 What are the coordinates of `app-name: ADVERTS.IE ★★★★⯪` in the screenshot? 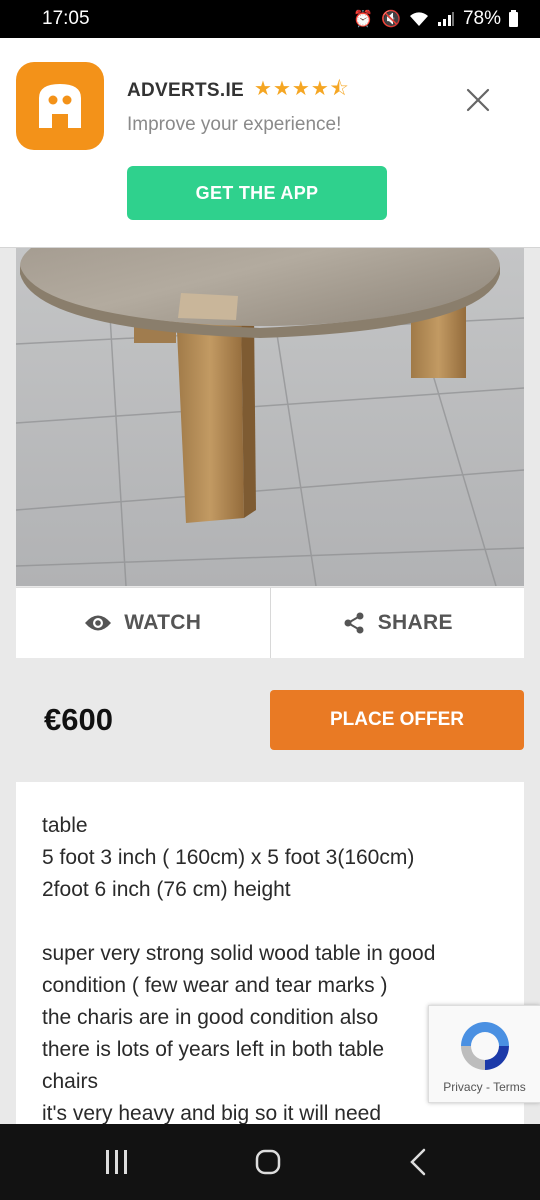 It's located at (238, 91).